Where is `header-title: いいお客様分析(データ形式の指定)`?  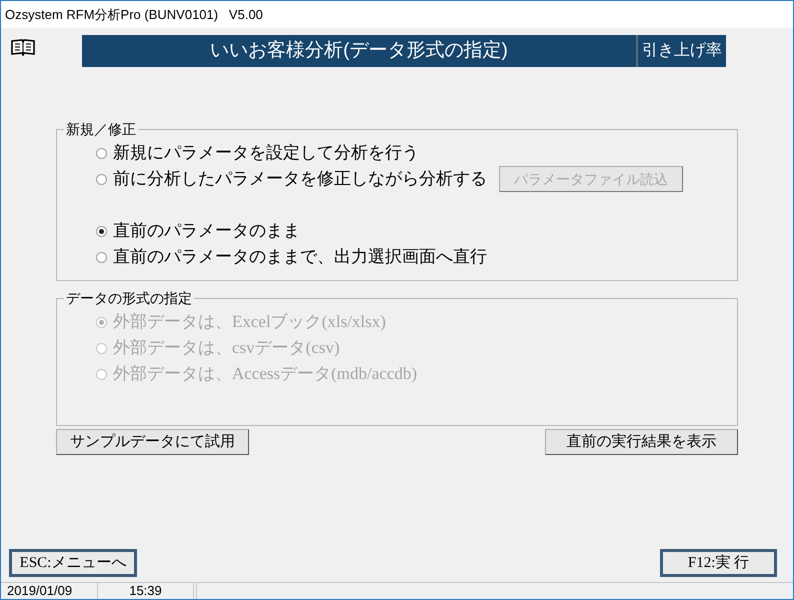 header-title: いいお客様分析(データ形式の指定) is located at coordinates (359, 50).